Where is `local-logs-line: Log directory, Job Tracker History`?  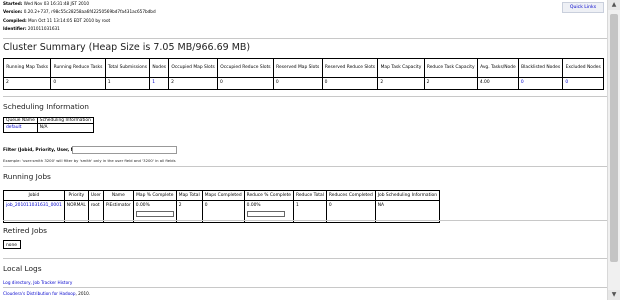
local-logs-line: Log directory, Job Tracker History is located at coordinates (37, 282).